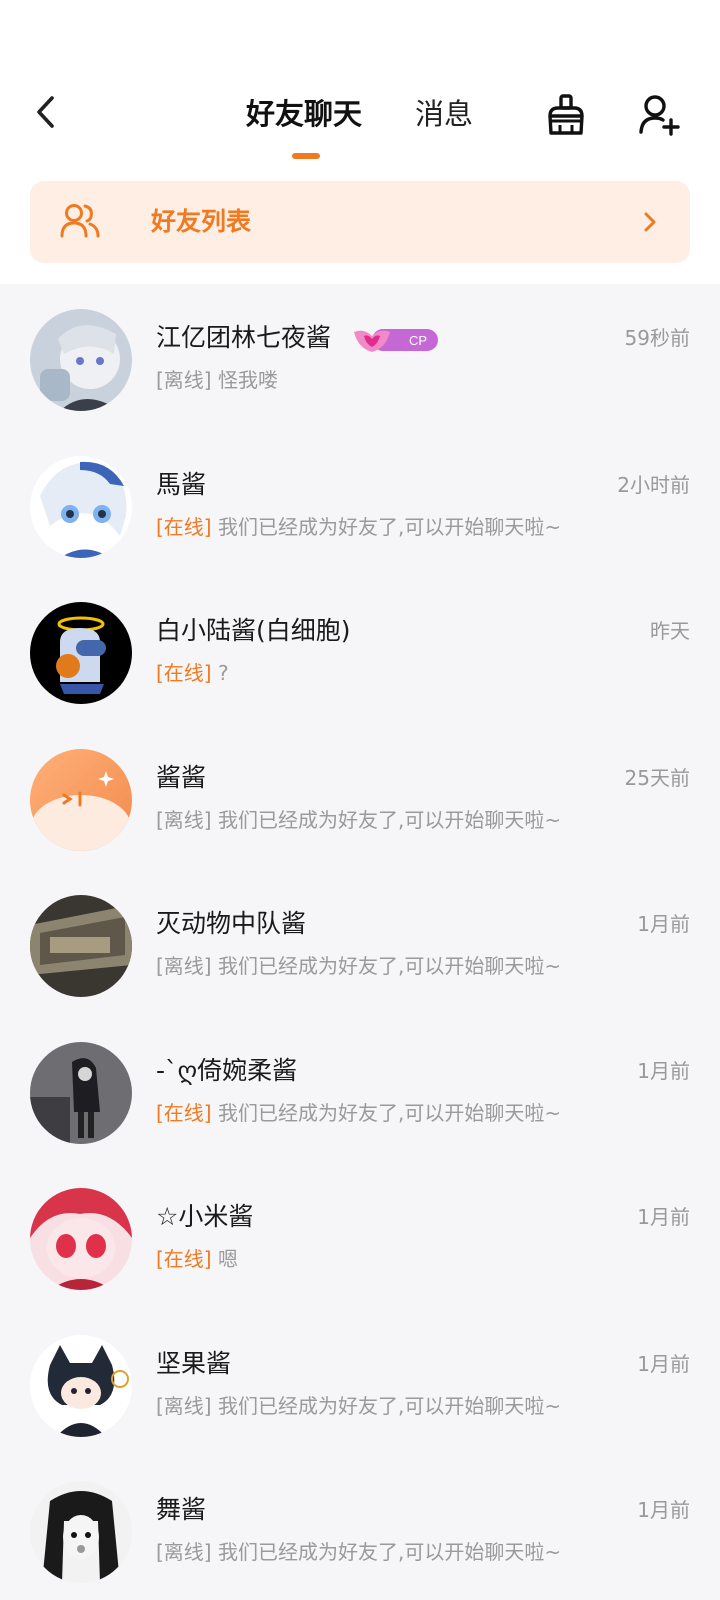 This screenshot has width=720, height=1600. Describe the element at coordinates (181, 484) in the screenshot. I see `contact-name: 馬酱` at that location.